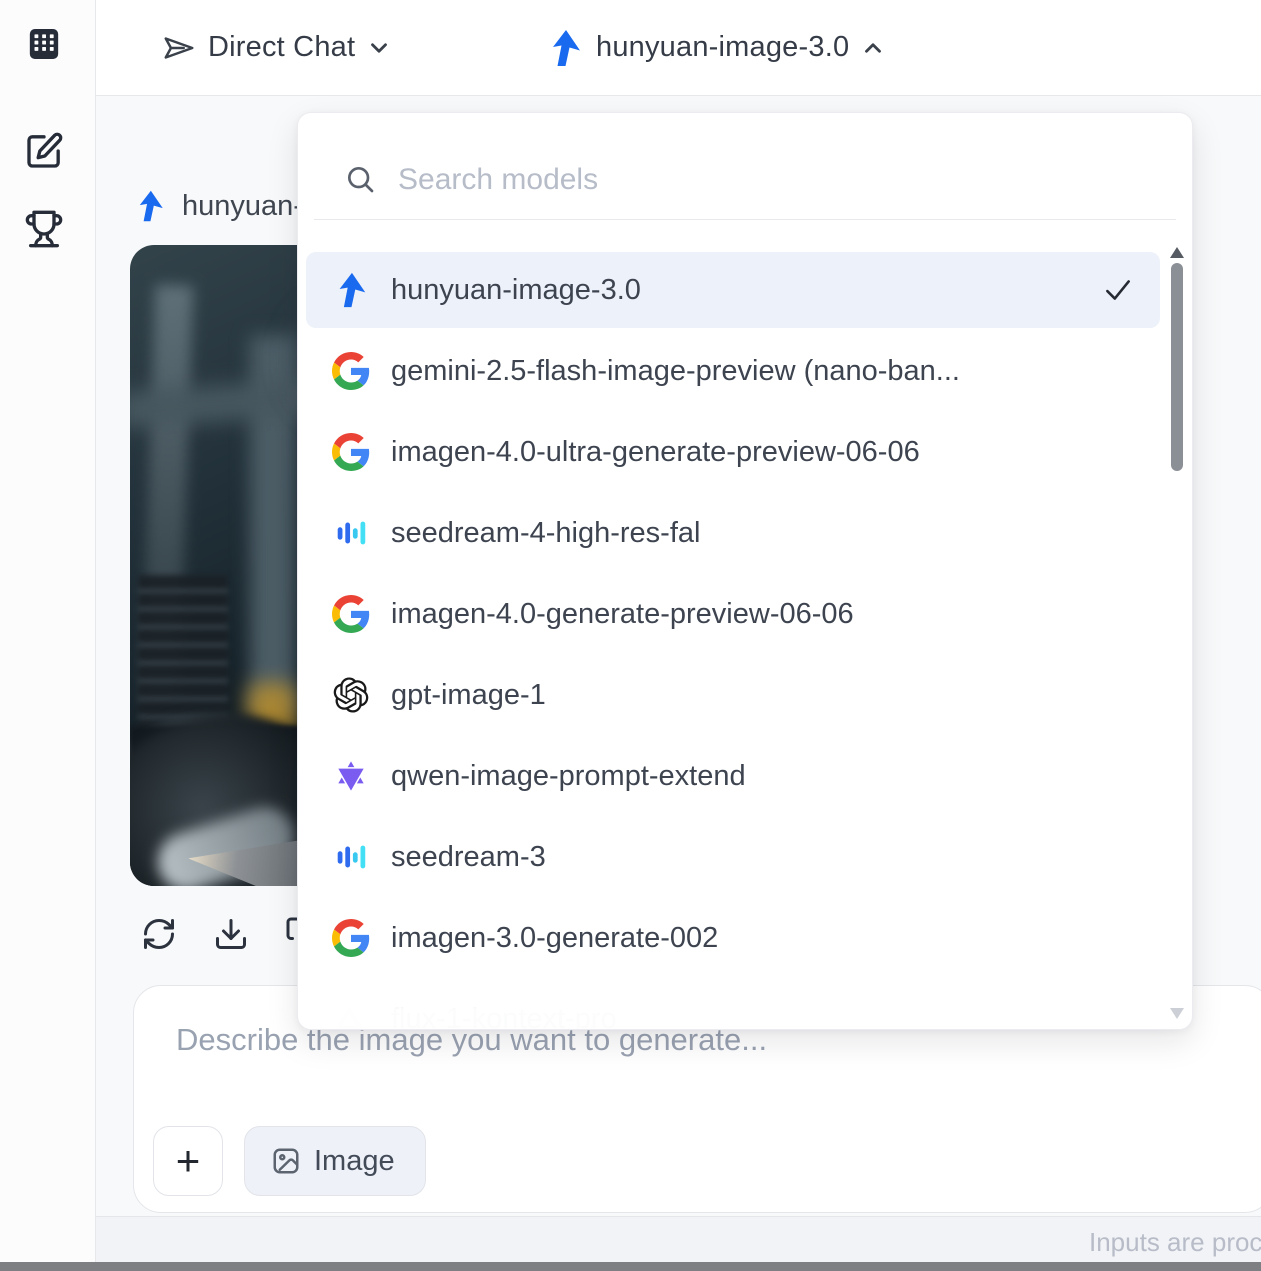 This screenshot has height=1271, width=1261. I want to click on model-item-hunyuan-image-3.0: hunyuan-image-3.0, so click(733, 290).